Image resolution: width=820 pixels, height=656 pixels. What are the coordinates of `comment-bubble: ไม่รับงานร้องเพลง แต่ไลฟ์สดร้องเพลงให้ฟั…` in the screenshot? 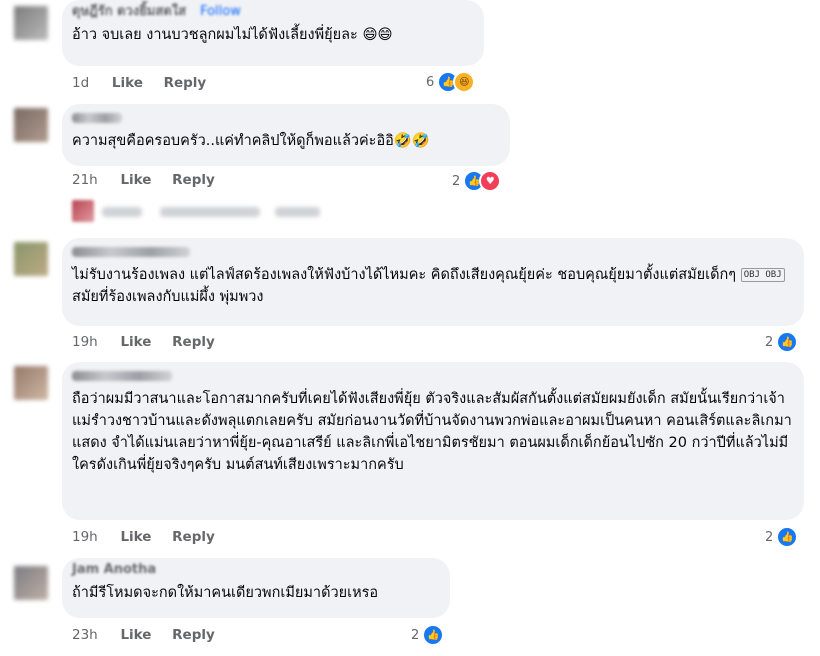 It's located at (433, 282).